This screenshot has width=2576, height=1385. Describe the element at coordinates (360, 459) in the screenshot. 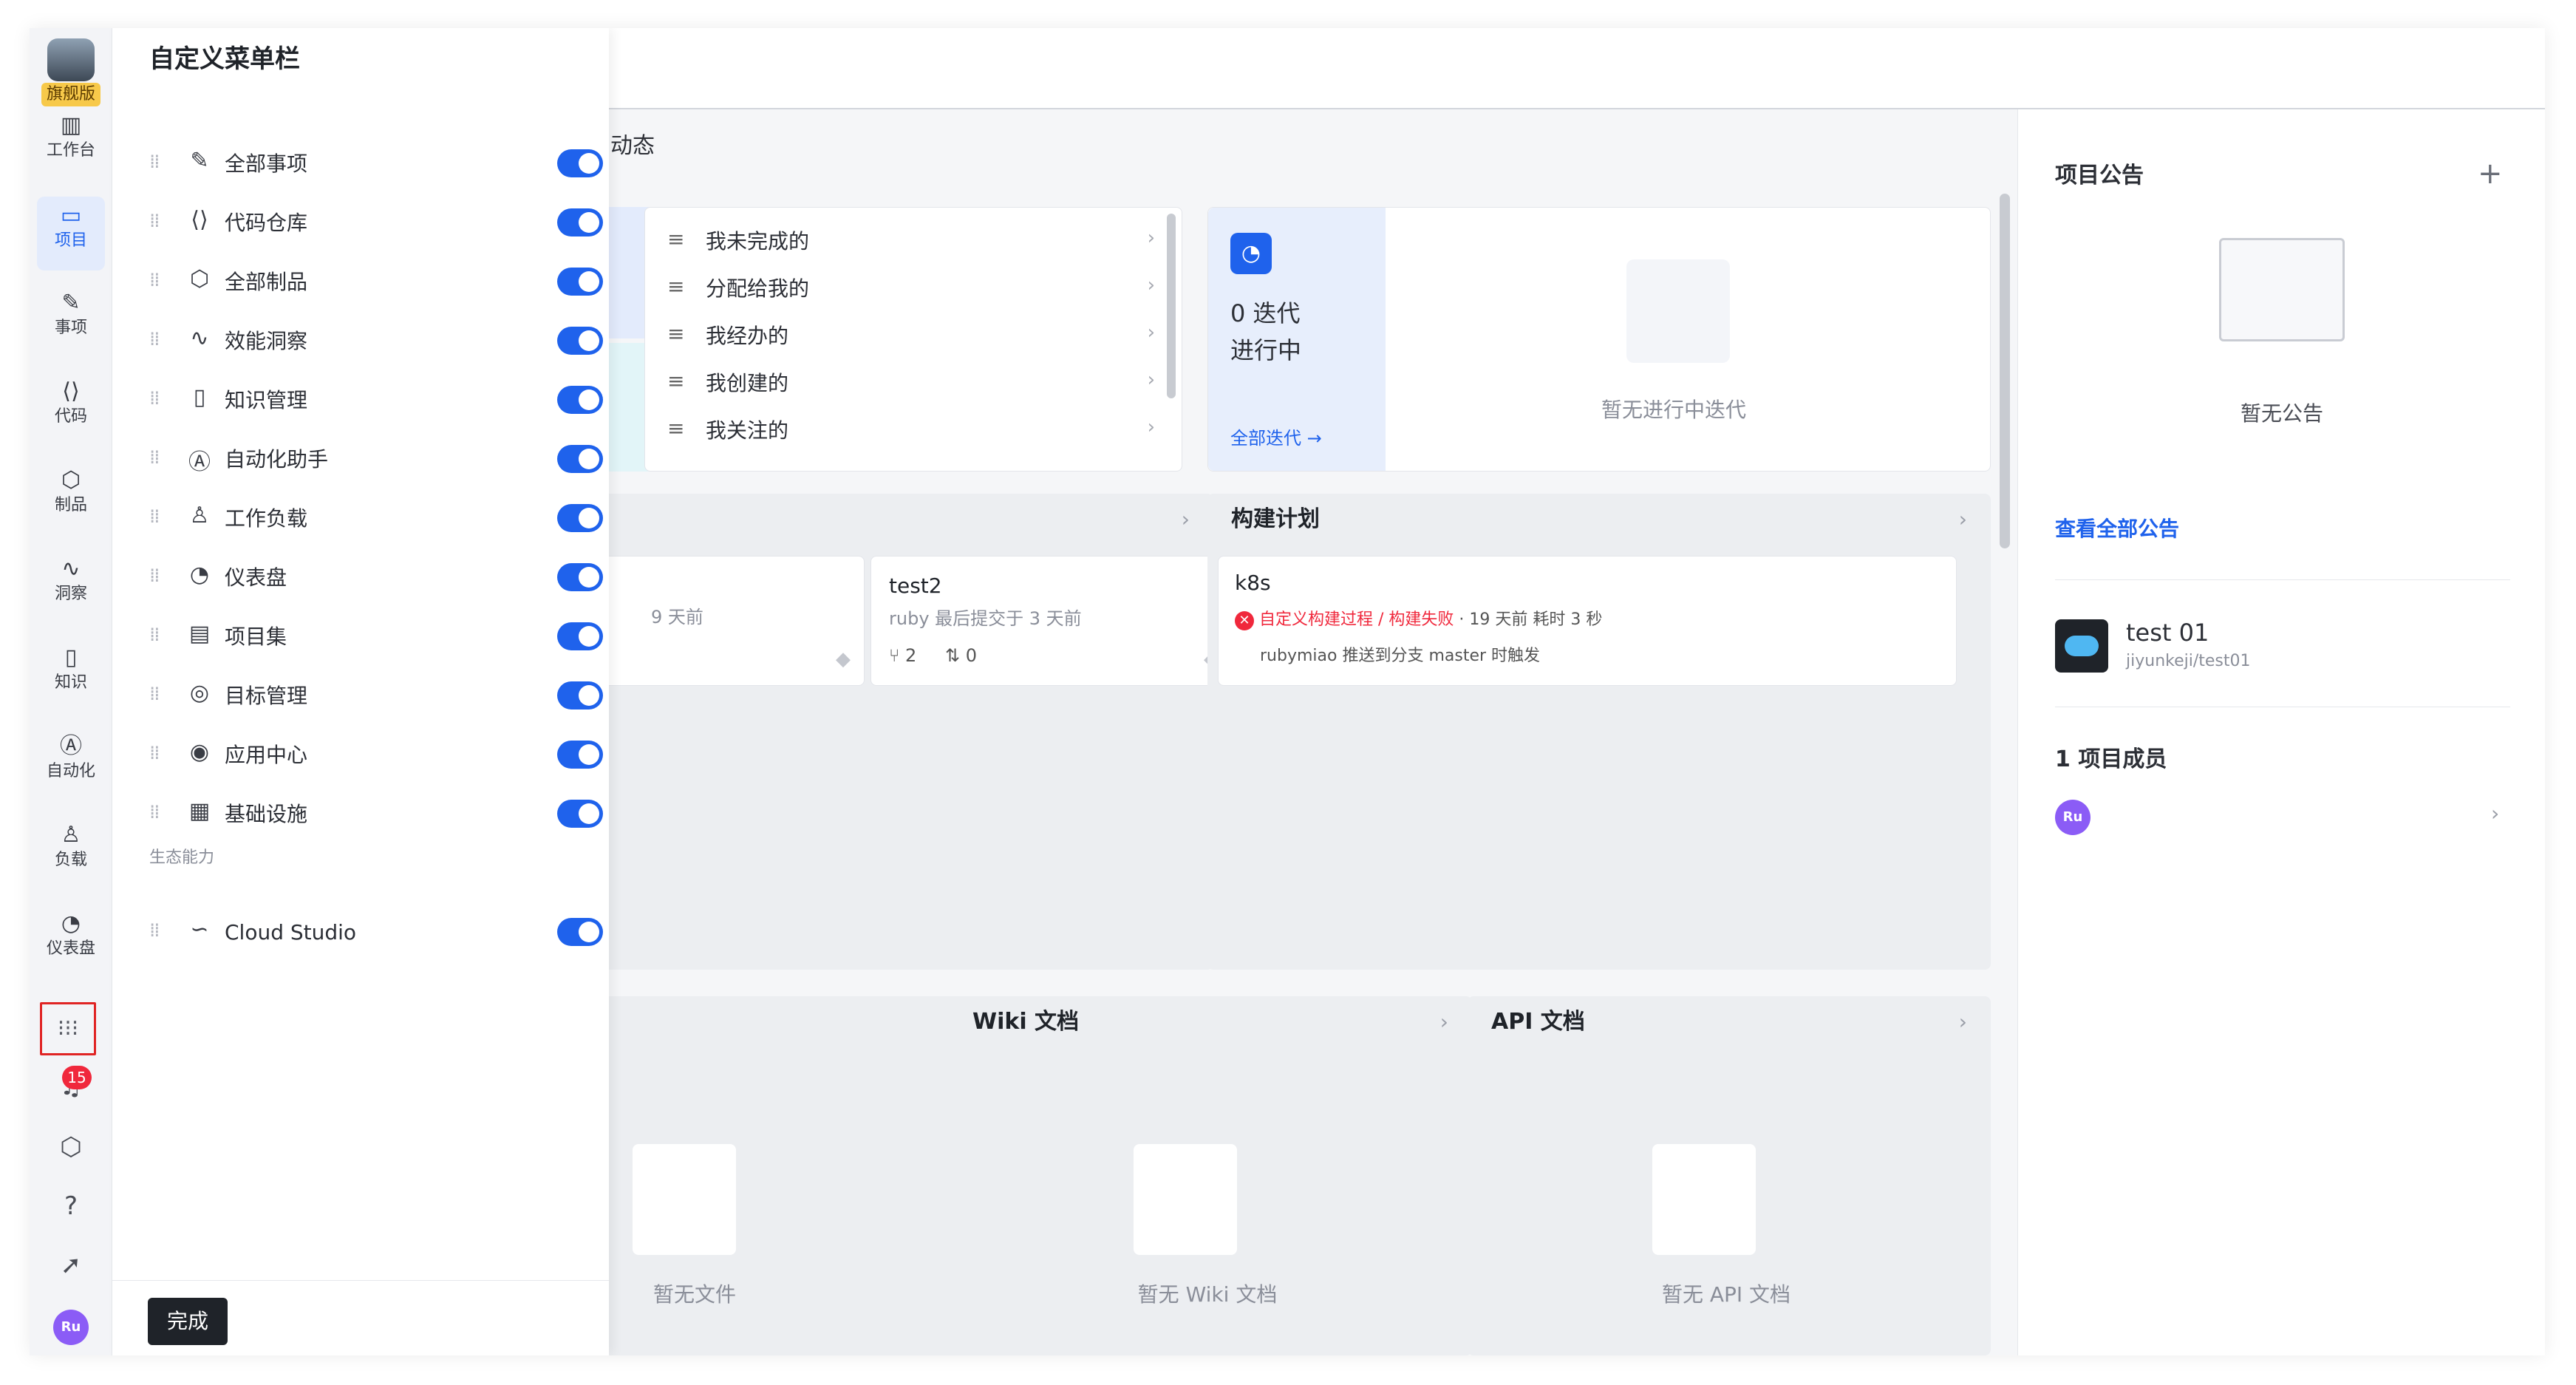

I see `menu-item: ⁞⁞ Ⓐ 自动化助手` at that location.